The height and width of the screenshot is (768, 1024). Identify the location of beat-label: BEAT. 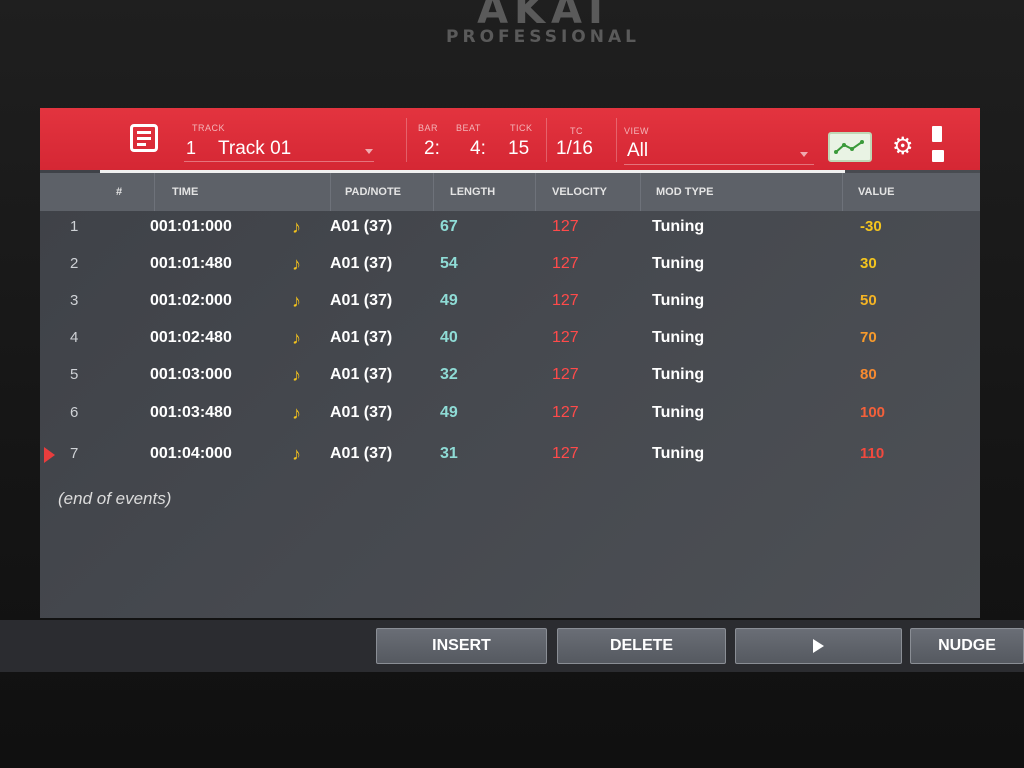
(468, 128).